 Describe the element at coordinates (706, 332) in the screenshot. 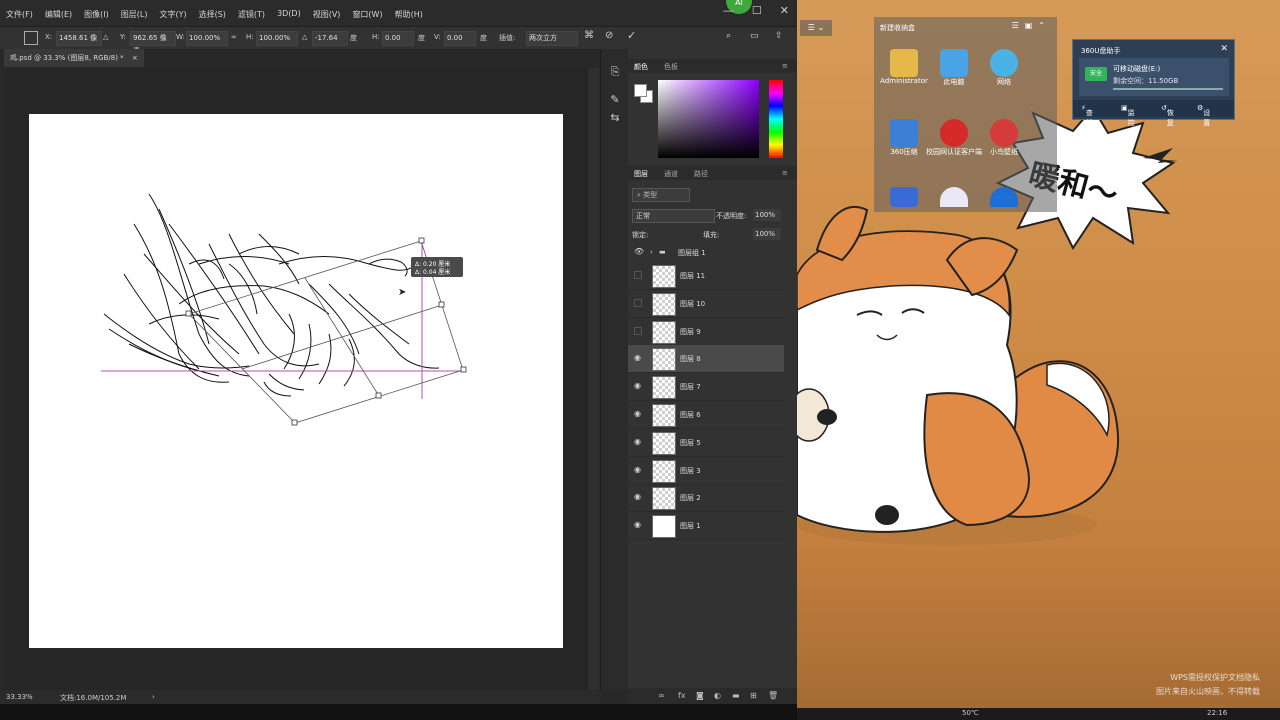

I see `layer-row: 图层 9` at that location.